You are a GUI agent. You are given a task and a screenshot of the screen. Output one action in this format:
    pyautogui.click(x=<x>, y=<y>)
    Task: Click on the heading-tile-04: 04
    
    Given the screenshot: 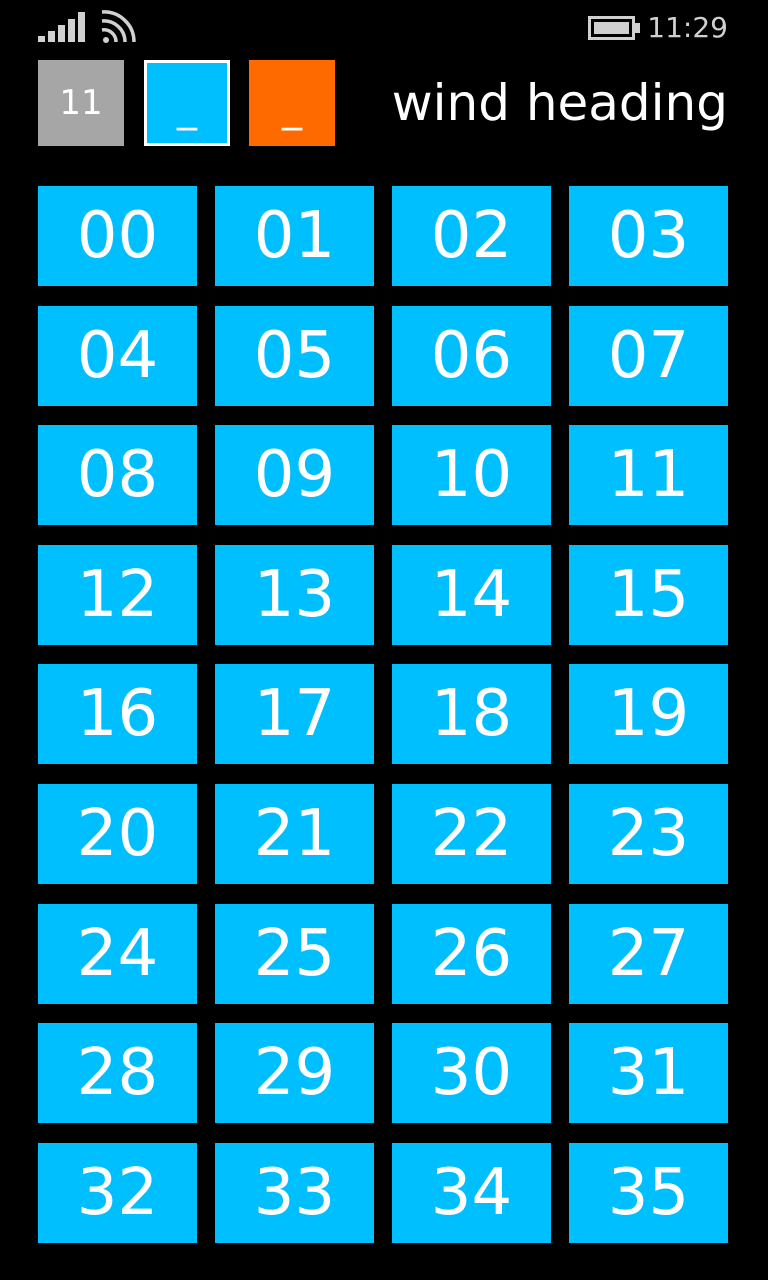 What is the action you would take?
    pyautogui.click(x=117, y=355)
    